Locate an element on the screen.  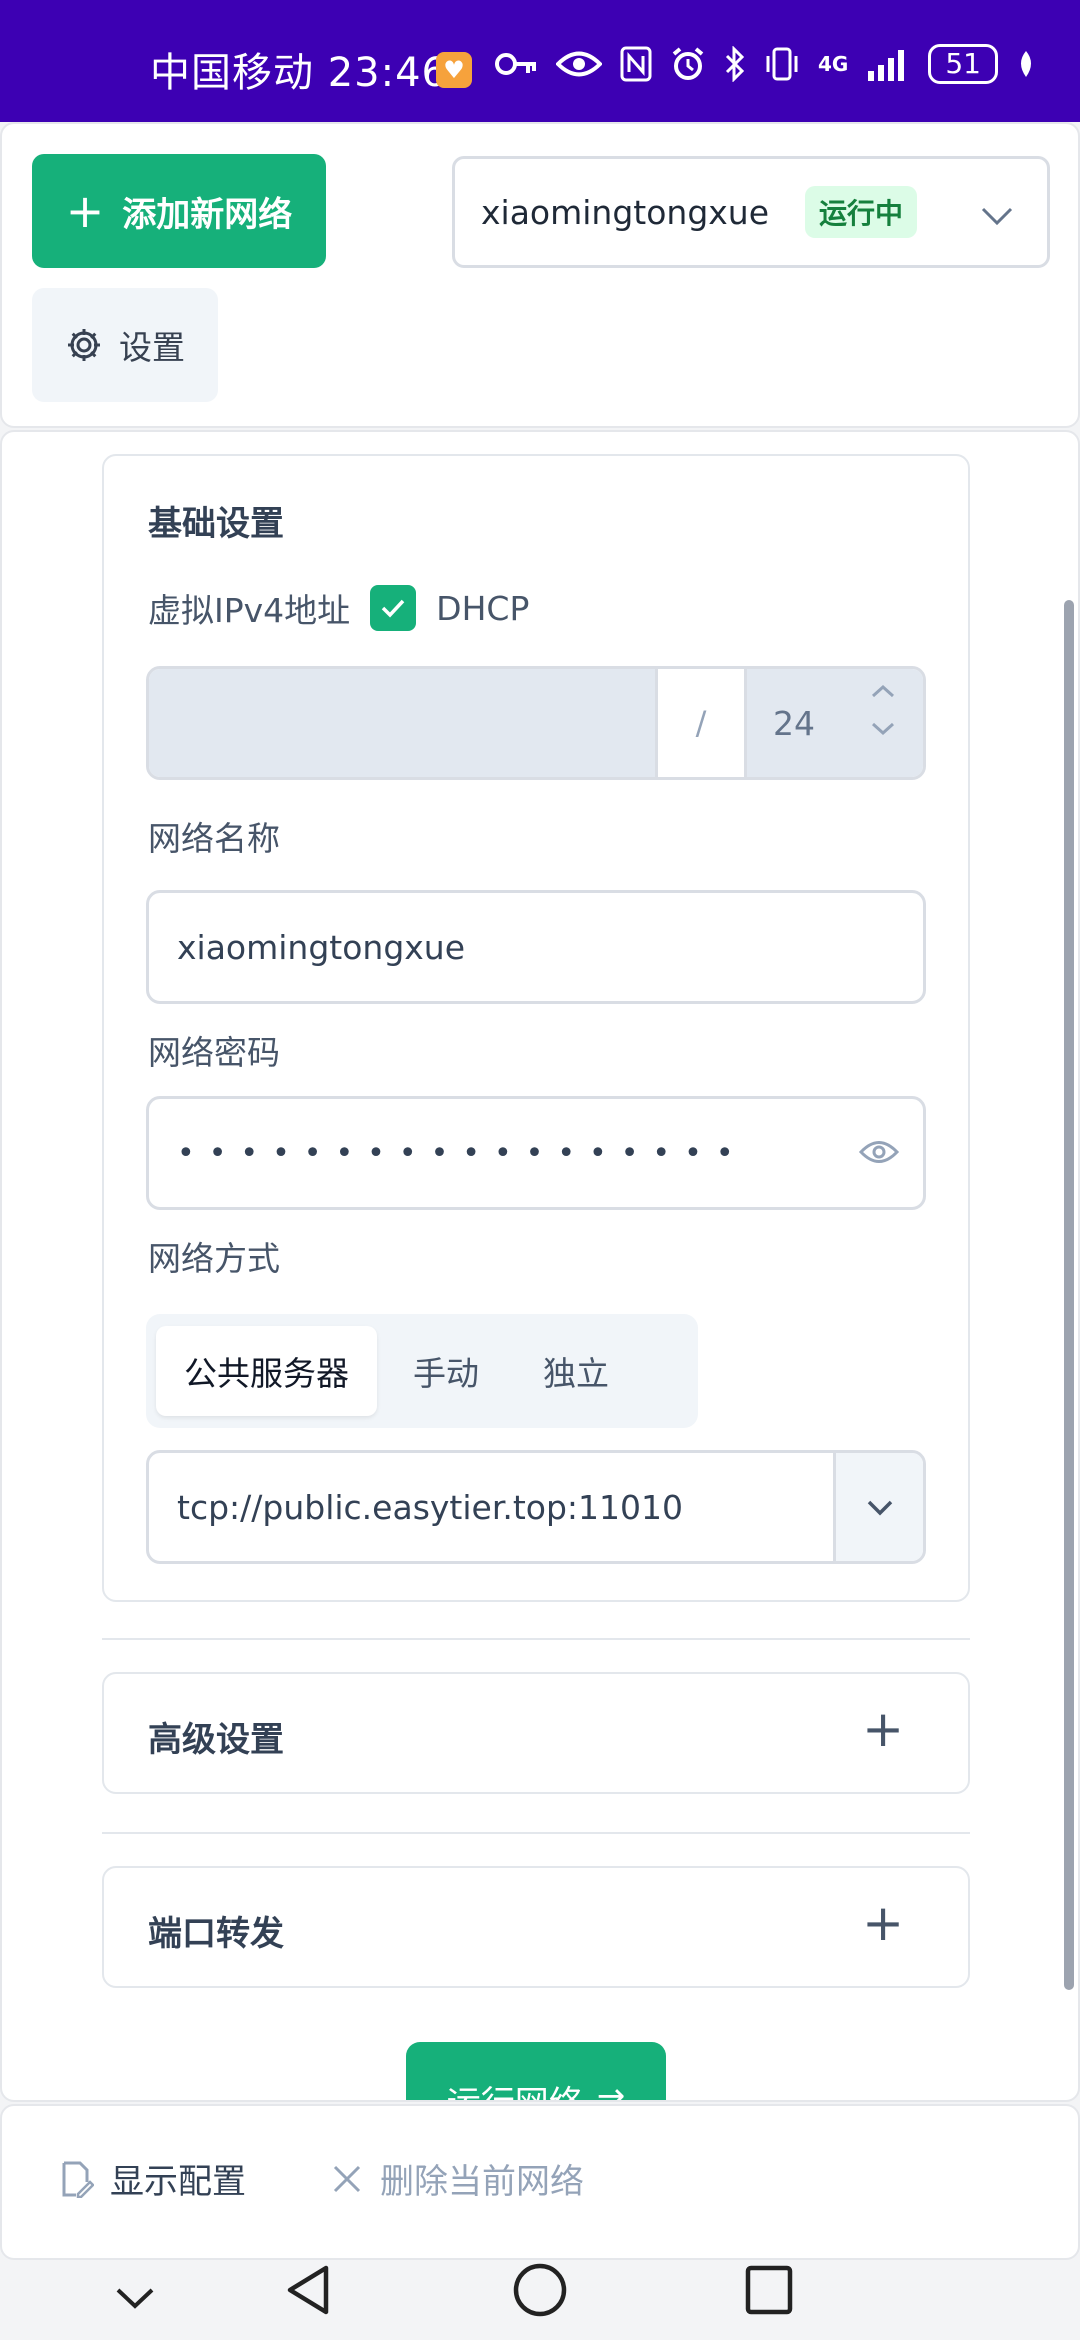
ipv4-input-group: / 24 is located at coordinates (536, 723).